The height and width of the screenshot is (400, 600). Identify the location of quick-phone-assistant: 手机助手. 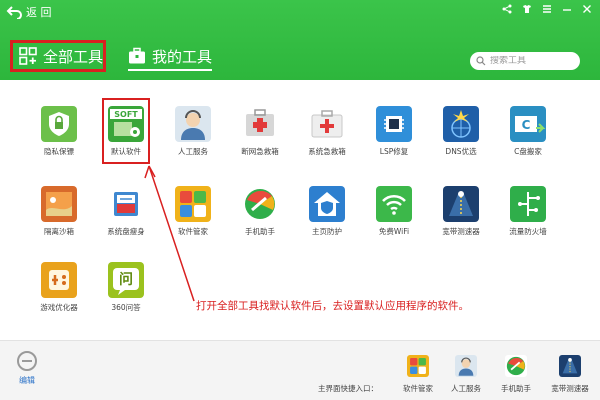
(516, 374).